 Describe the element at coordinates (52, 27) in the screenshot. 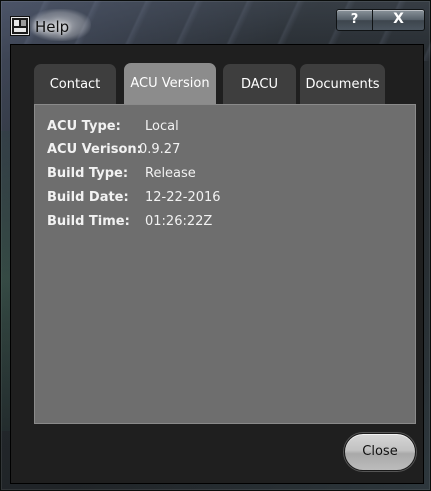

I see `window-title: Help` at that location.